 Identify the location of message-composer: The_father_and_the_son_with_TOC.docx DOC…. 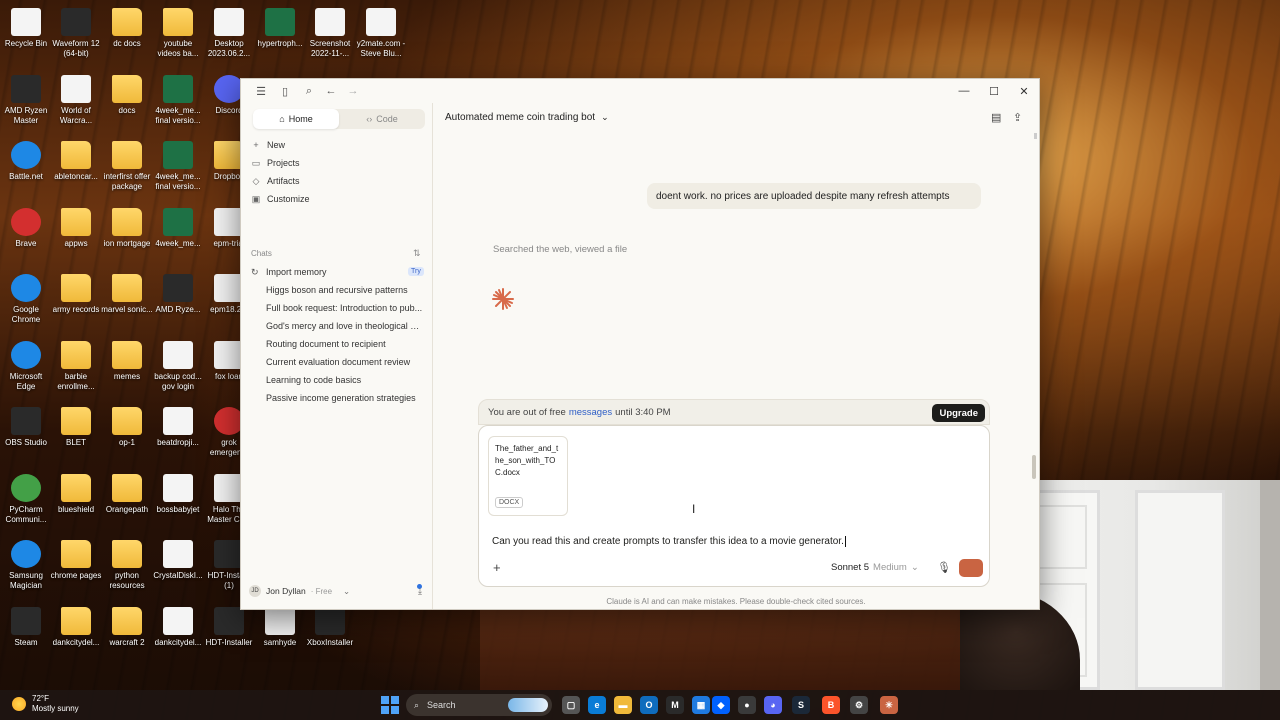
(734, 506).